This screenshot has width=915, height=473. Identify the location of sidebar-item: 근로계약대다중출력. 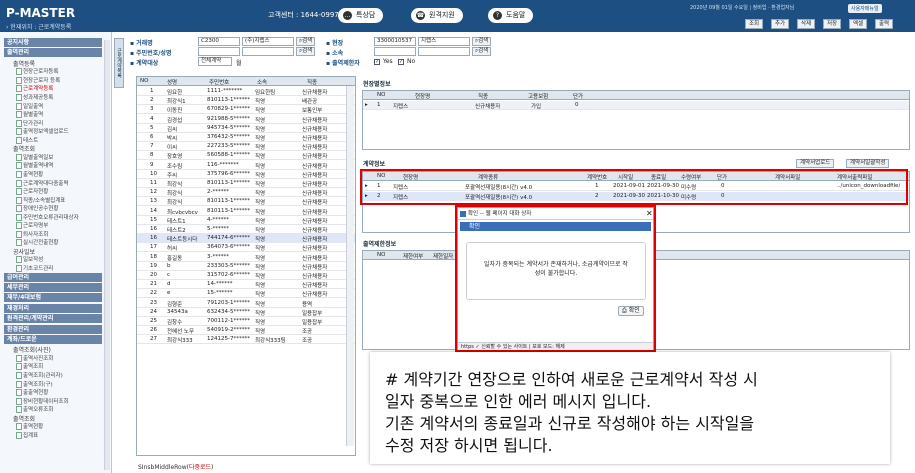
(42, 183).